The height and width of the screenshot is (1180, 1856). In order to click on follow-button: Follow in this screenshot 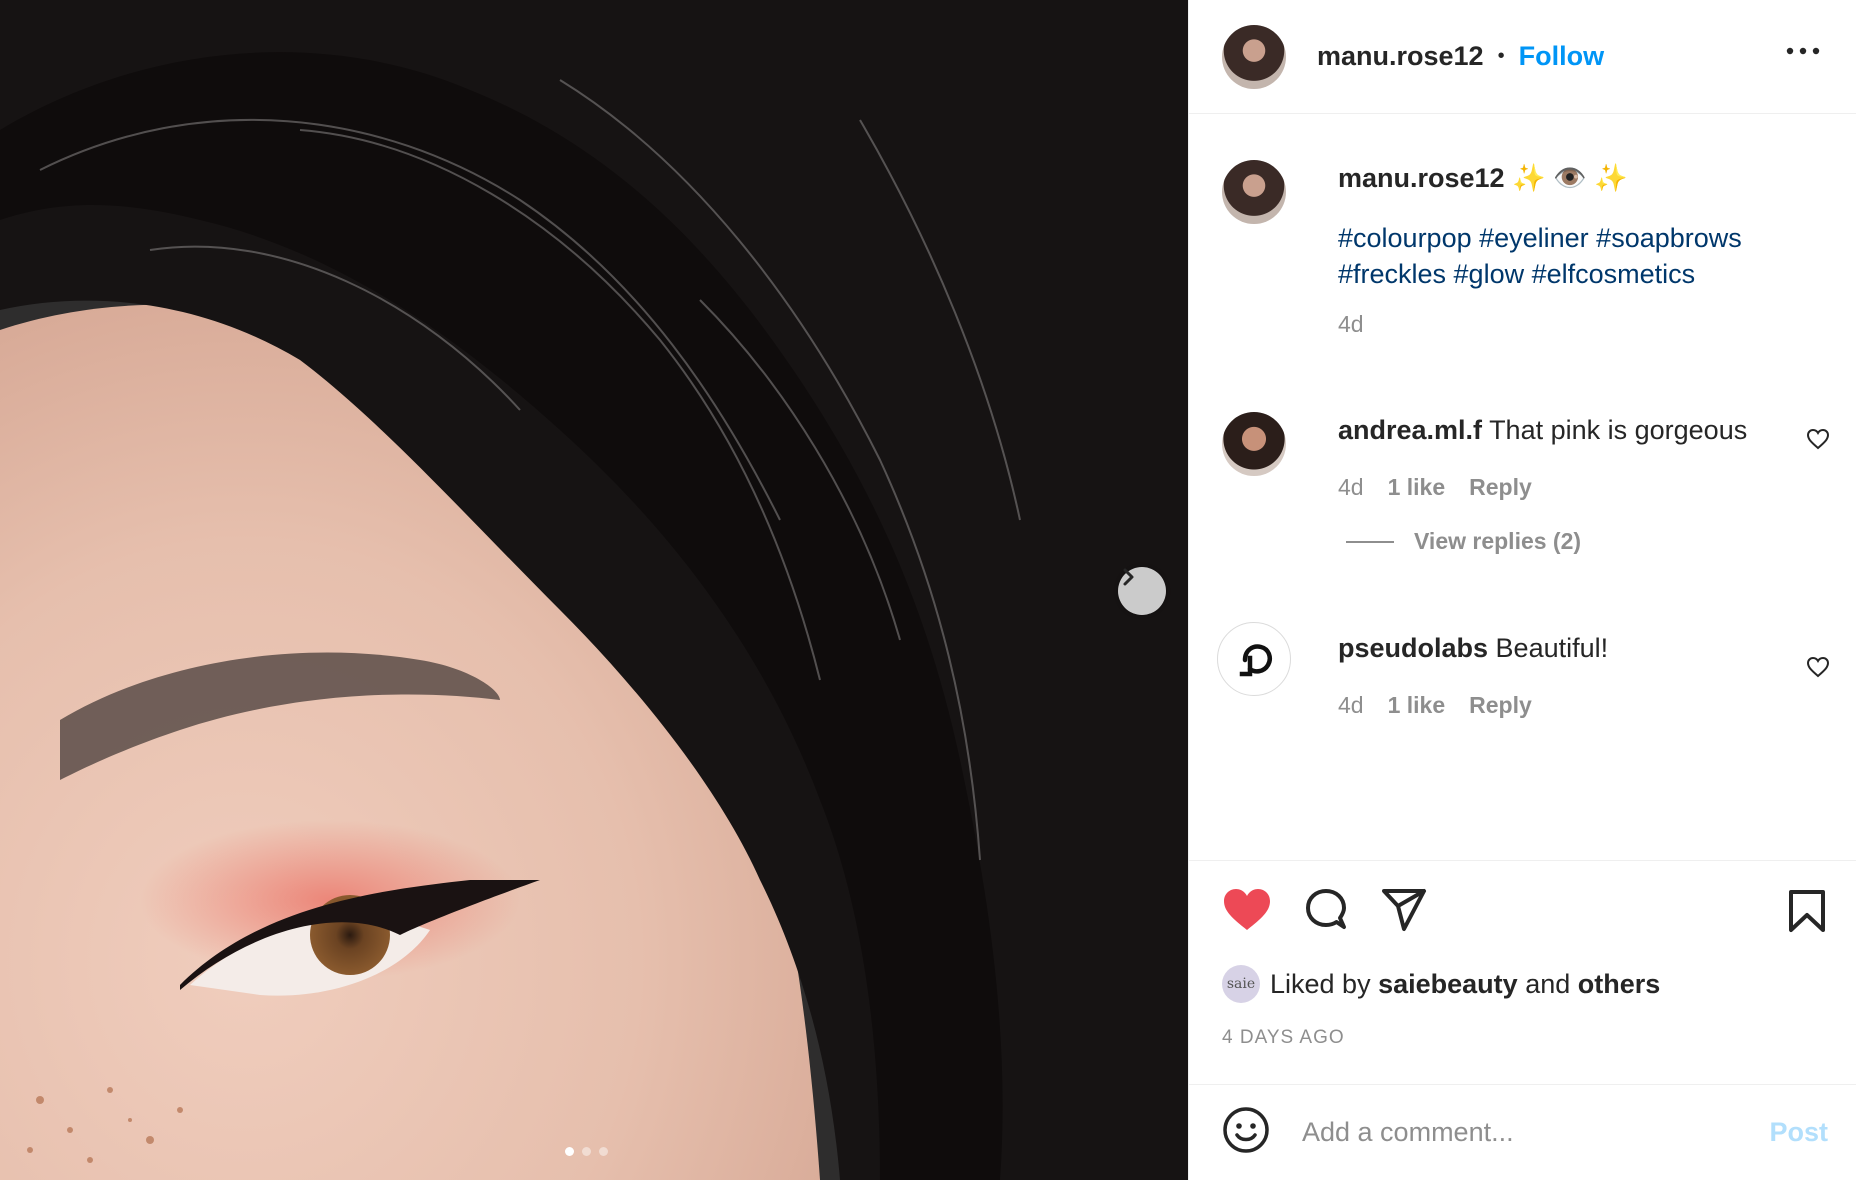, I will do `click(1561, 56)`.